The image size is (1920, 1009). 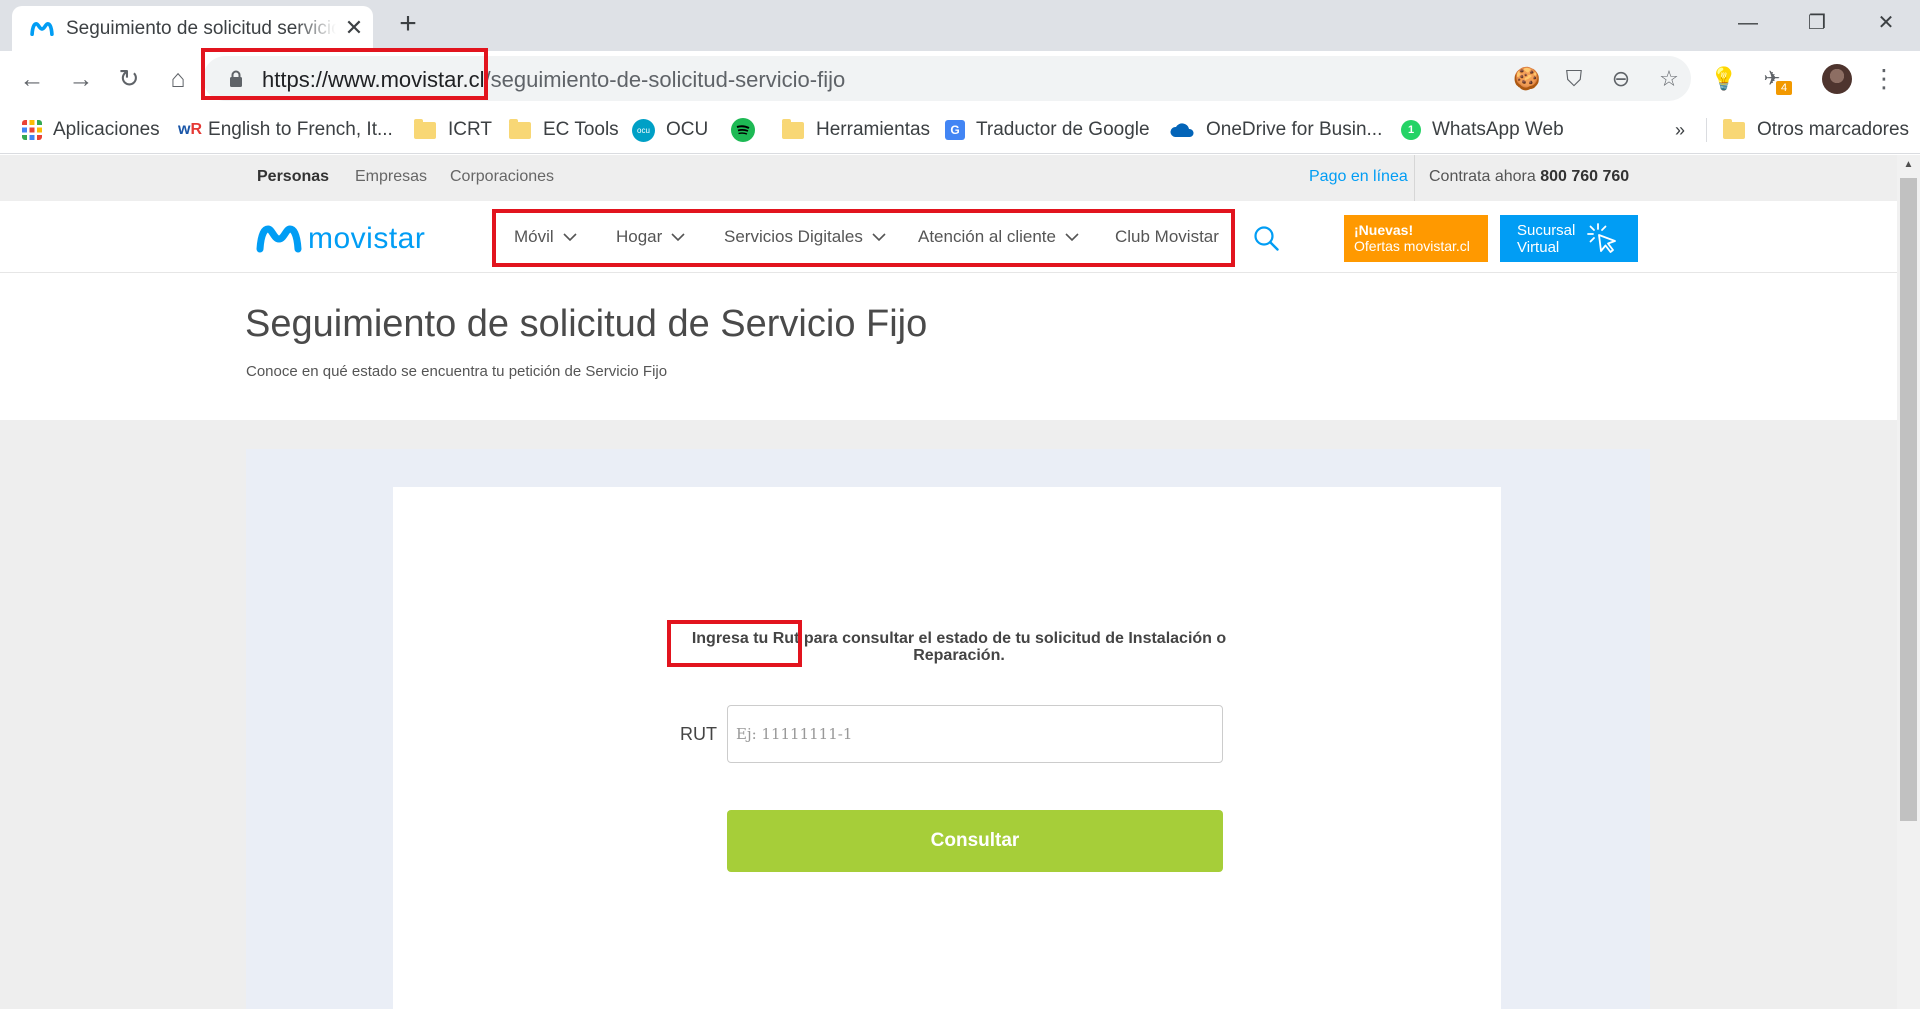 I want to click on pago-en-linea-link: Pago en línea, so click(x=1358, y=177).